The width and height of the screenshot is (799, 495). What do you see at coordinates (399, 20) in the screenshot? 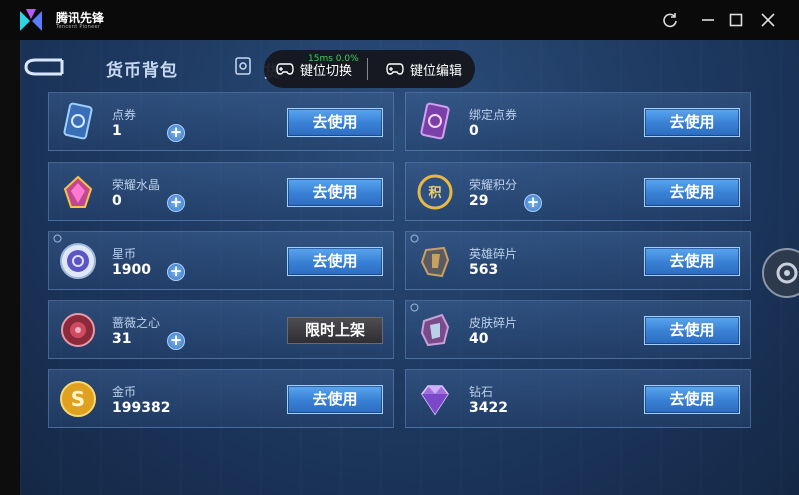
I see `window-titlebar: 腾讯先锋 Tencent Pioneer` at bounding box center [399, 20].